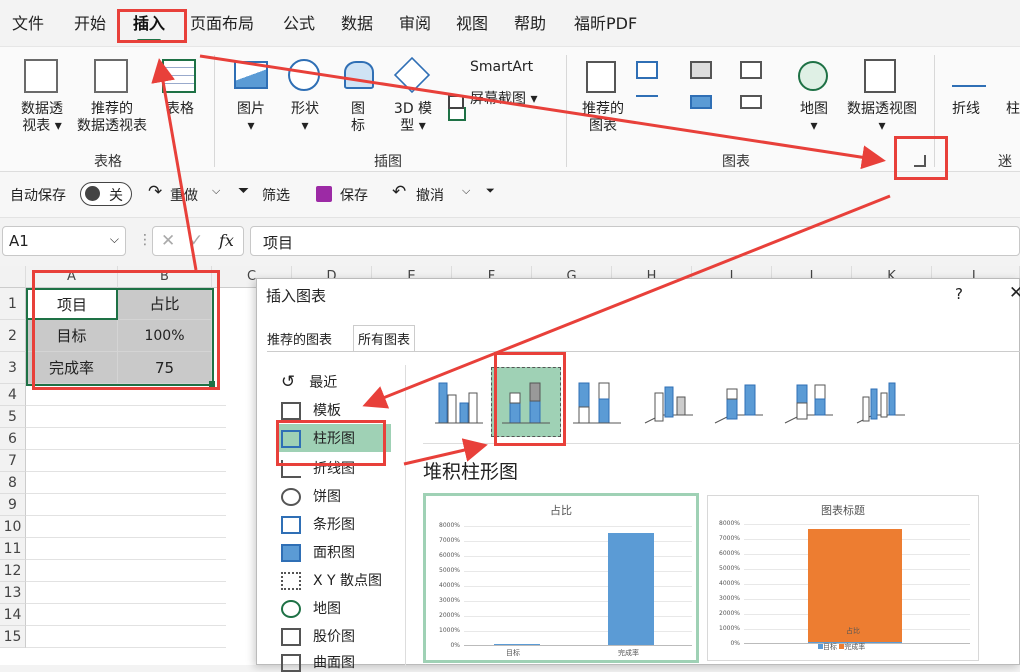 The width and height of the screenshot is (1020, 672). Describe the element at coordinates (503, 99) in the screenshot. I see `screenshot-button: 屏幕截图 ▾` at that location.